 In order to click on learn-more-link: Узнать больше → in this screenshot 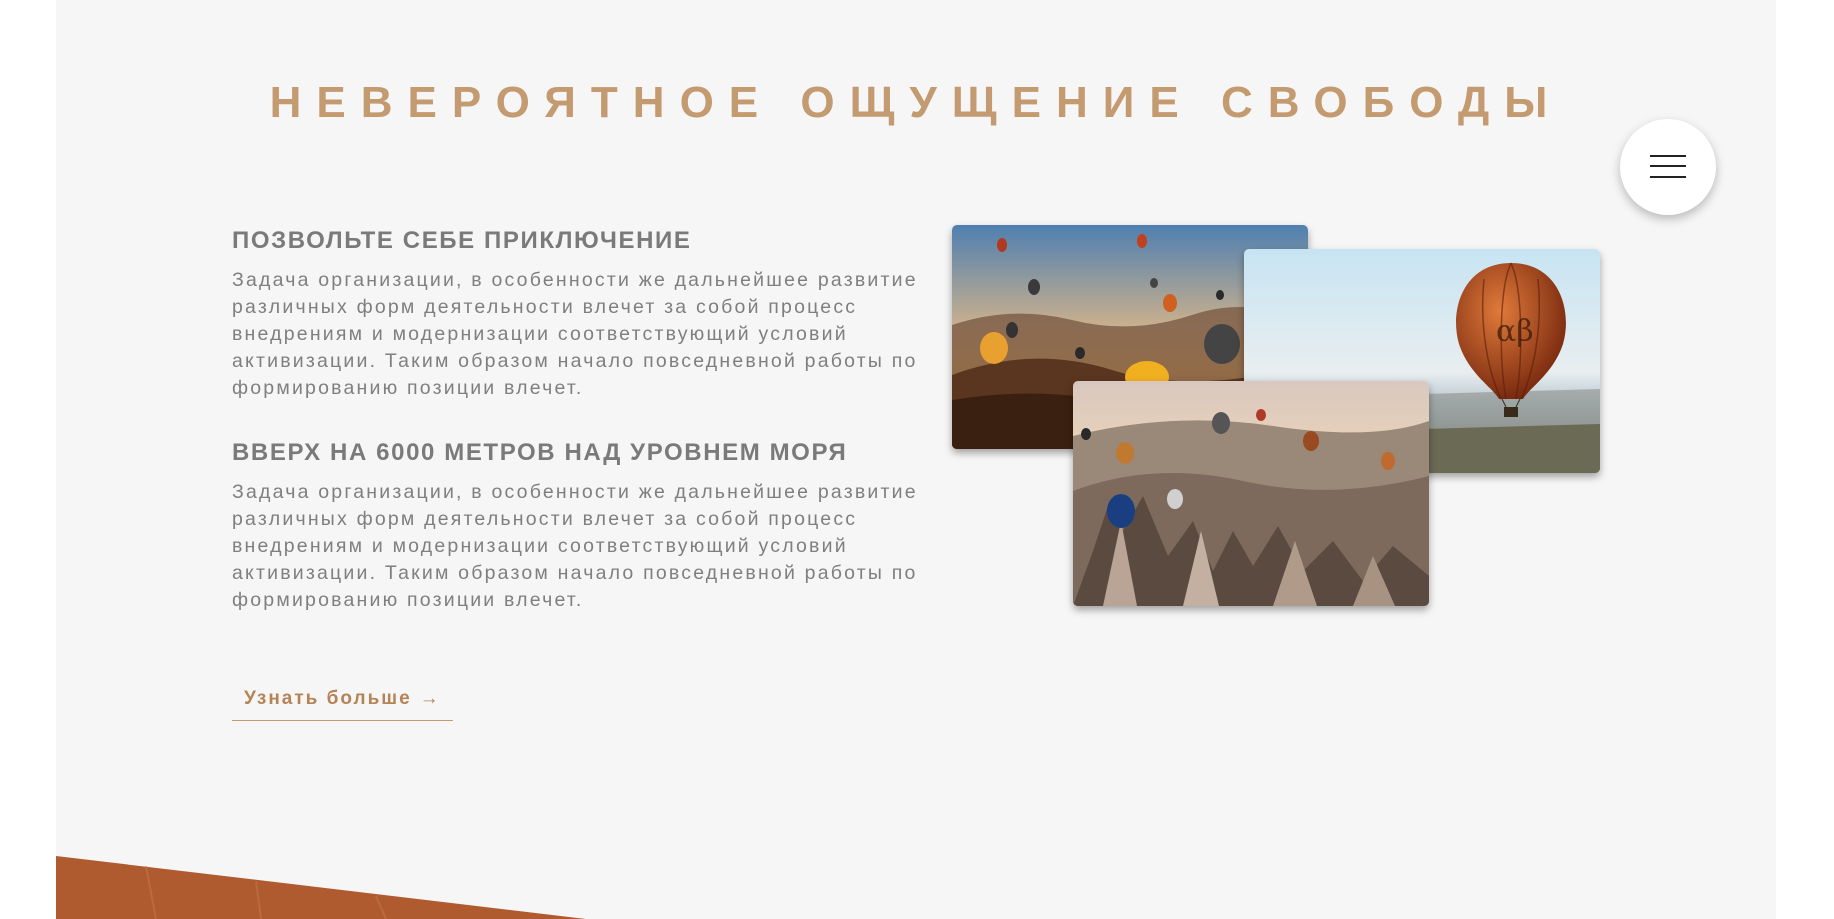, I will do `click(342, 702)`.